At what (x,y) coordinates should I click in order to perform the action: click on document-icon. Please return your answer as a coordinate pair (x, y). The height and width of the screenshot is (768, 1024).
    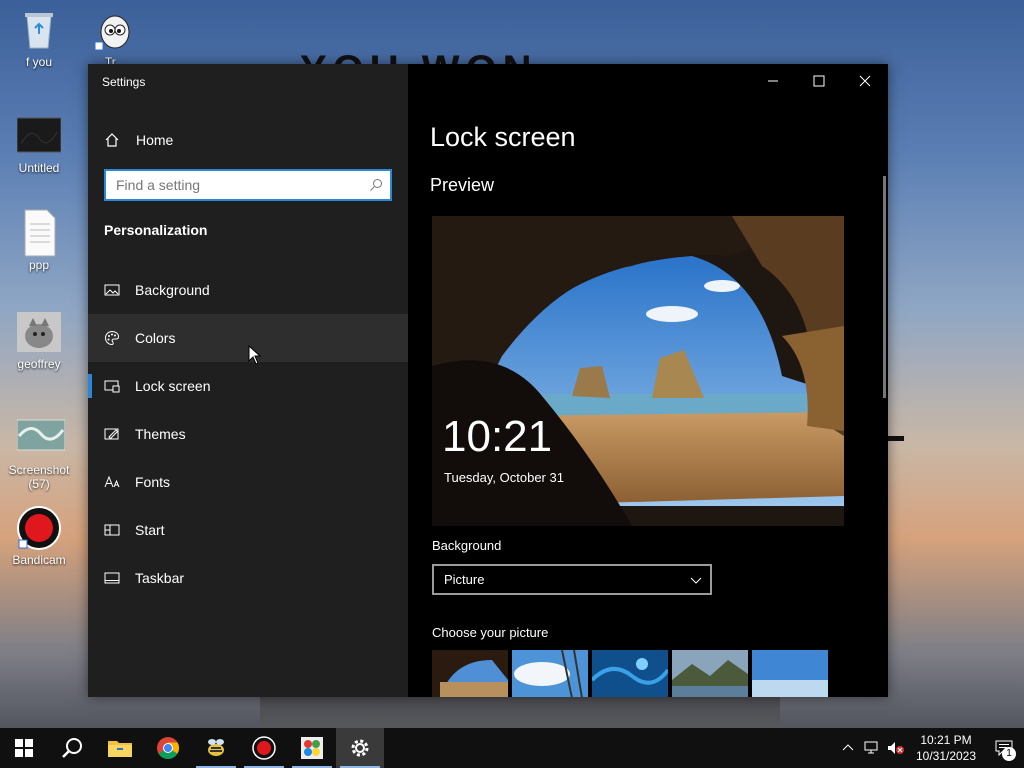
    Looking at the image, I should click on (39, 232).